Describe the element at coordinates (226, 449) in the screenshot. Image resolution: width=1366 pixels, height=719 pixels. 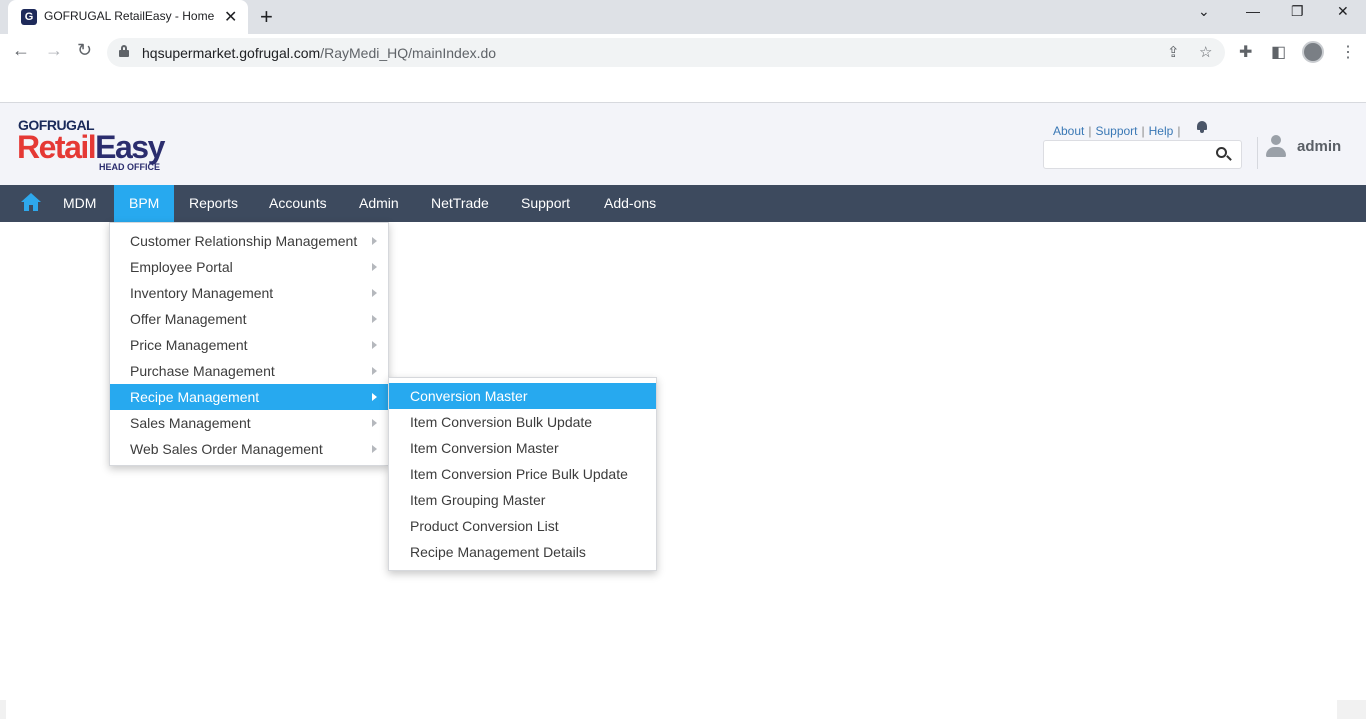
I see `menu-item-label: Web Sales Order Management` at that location.